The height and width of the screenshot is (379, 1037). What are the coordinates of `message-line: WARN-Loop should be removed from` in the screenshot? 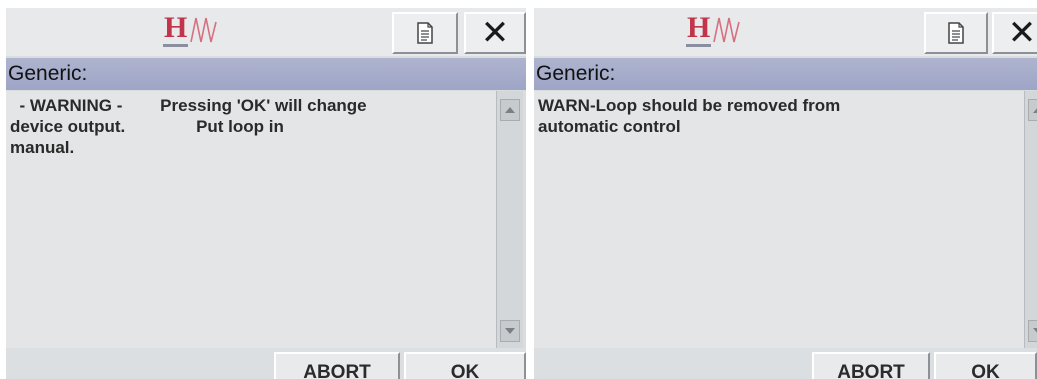 It's located at (689, 105).